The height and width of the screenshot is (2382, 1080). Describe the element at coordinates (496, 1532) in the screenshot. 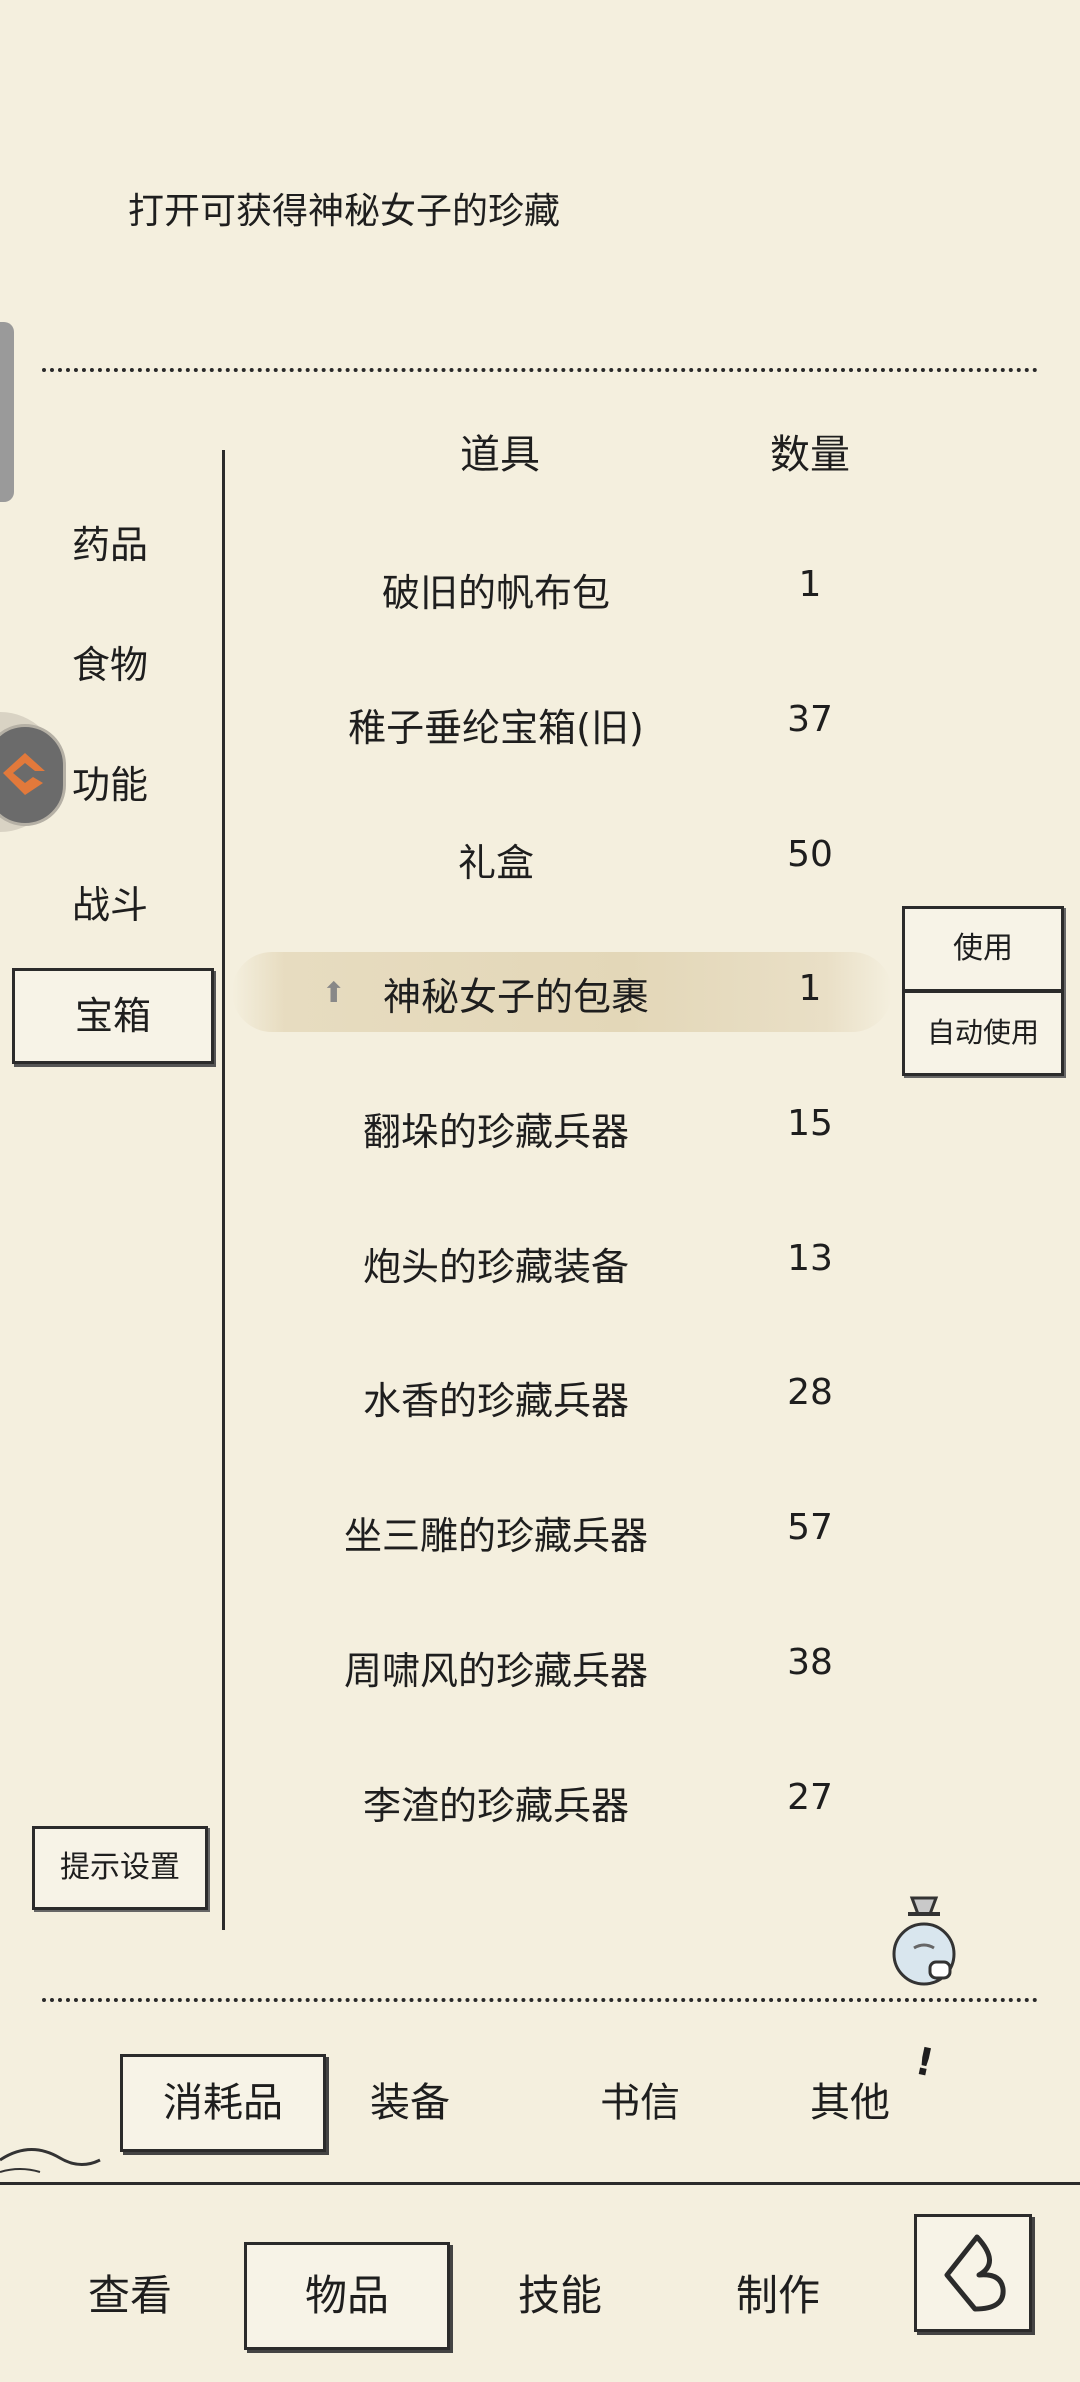

I see `item-name: 坐三雕的珍藏兵器` at that location.